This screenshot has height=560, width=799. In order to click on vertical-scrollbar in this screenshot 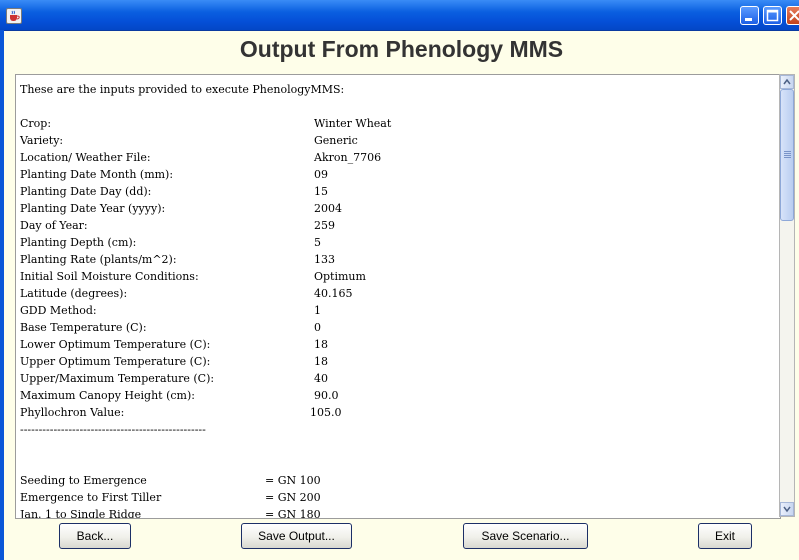, I will do `click(787, 295)`.